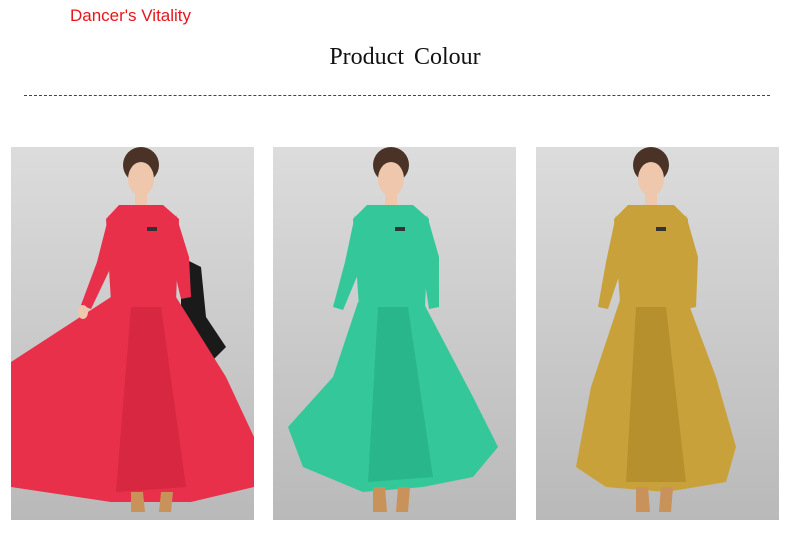  What do you see at coordinates (131, 15) in the screenshot?
I see `brand-name: Dancer's Vitality` at bounding box center [131, 15].